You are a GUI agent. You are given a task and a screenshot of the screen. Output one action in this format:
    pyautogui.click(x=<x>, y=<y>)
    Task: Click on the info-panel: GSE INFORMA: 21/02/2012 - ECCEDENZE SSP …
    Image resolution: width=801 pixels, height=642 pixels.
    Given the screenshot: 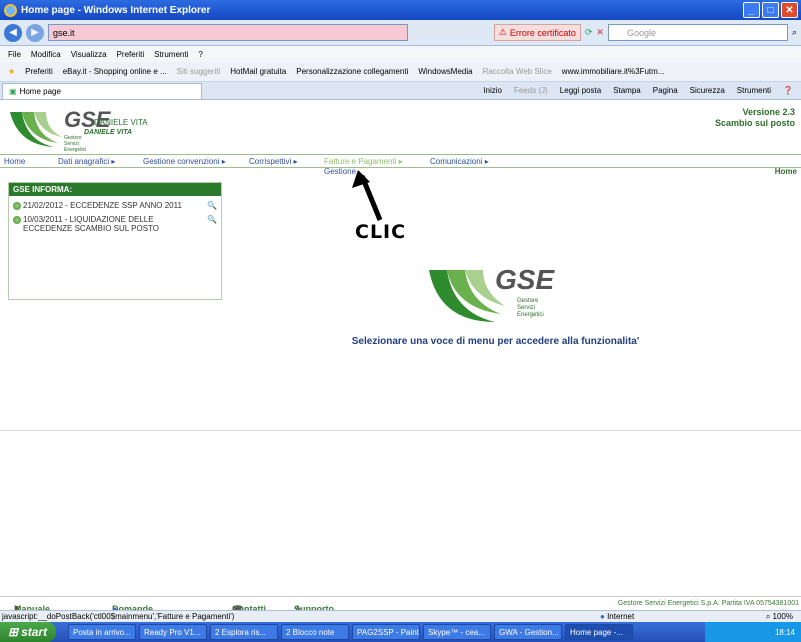 What is the action you would take?
    pyautogui.click(x=115, y=241)
    